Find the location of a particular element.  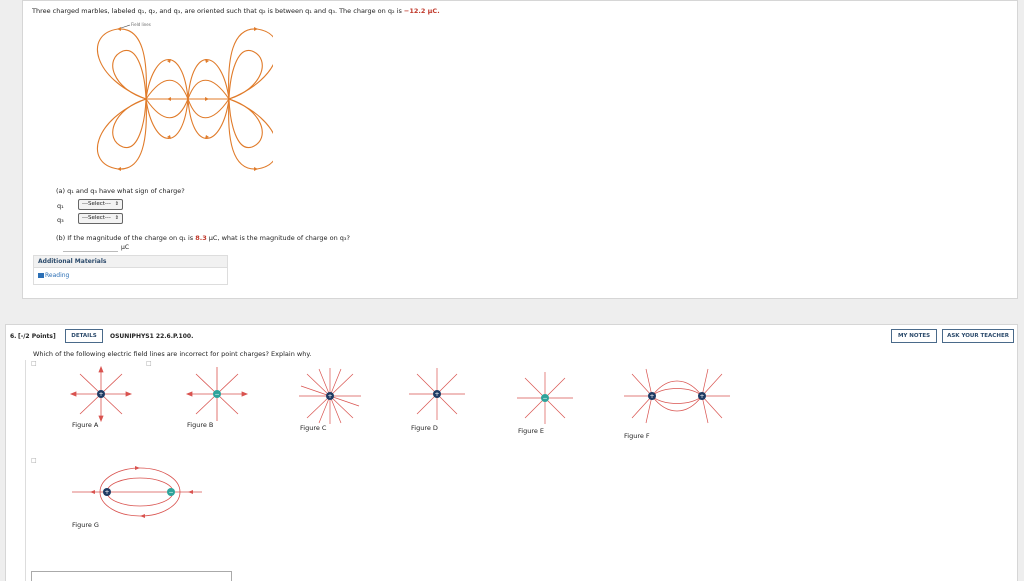

field-lines-diagram: Field lines is located at coordinates (184, 96).